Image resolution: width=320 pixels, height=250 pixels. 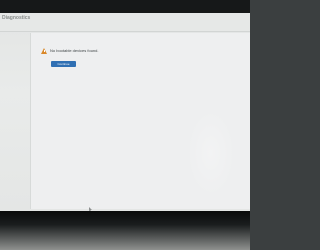 I want to click on continue-button: Continue, so click(x=63, y=64).